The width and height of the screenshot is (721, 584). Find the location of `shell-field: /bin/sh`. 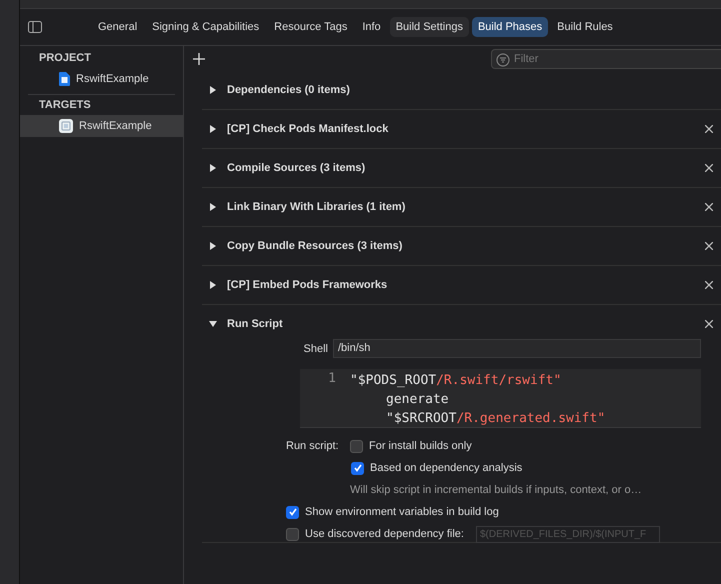

shell-field: /bin/sh is located at coordinates (517, 348).